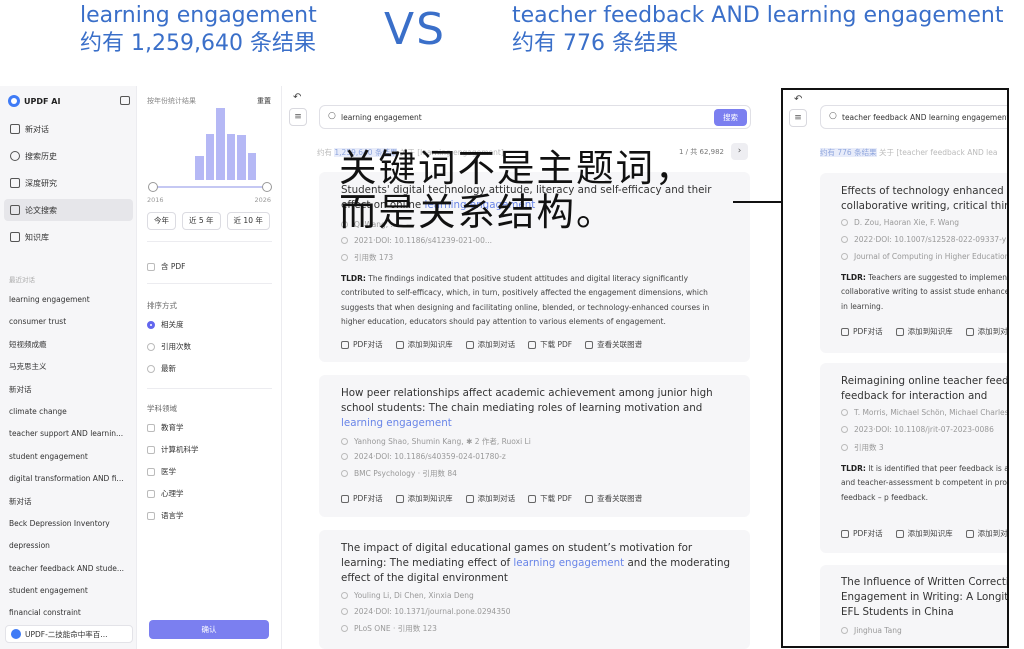 The image size is (1024, 649). Describe the element at coordinates (169, 346) in the screenshot. I see `sort-option-citations: 引用次数` at that location.